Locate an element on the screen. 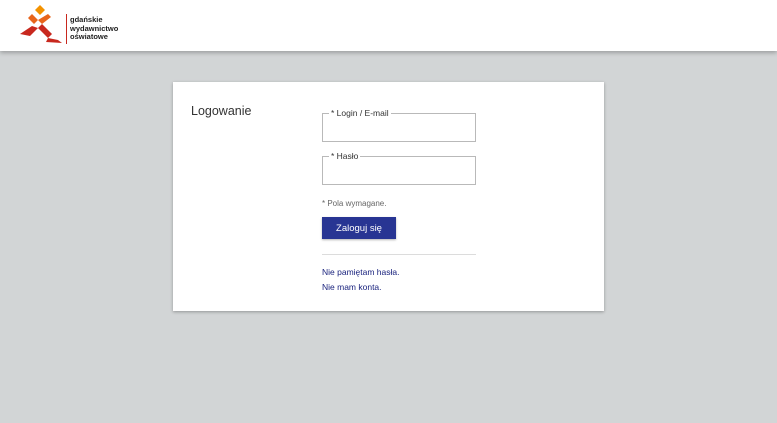 This screenshot has width=777, height=423. required-fields-note: * Pola wymagane. is located at coordinates (354, 203).